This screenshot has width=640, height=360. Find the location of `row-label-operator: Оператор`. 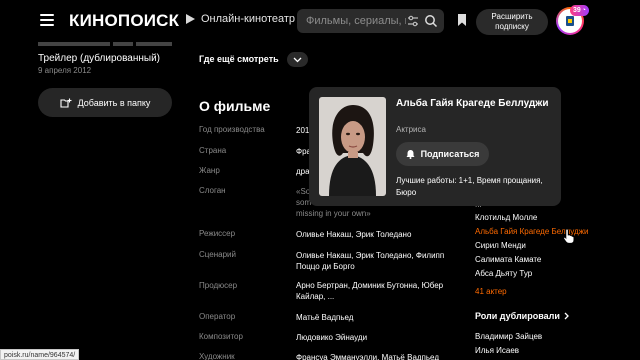

row-label-operator: Оператор is located at coordinates (217, 316).